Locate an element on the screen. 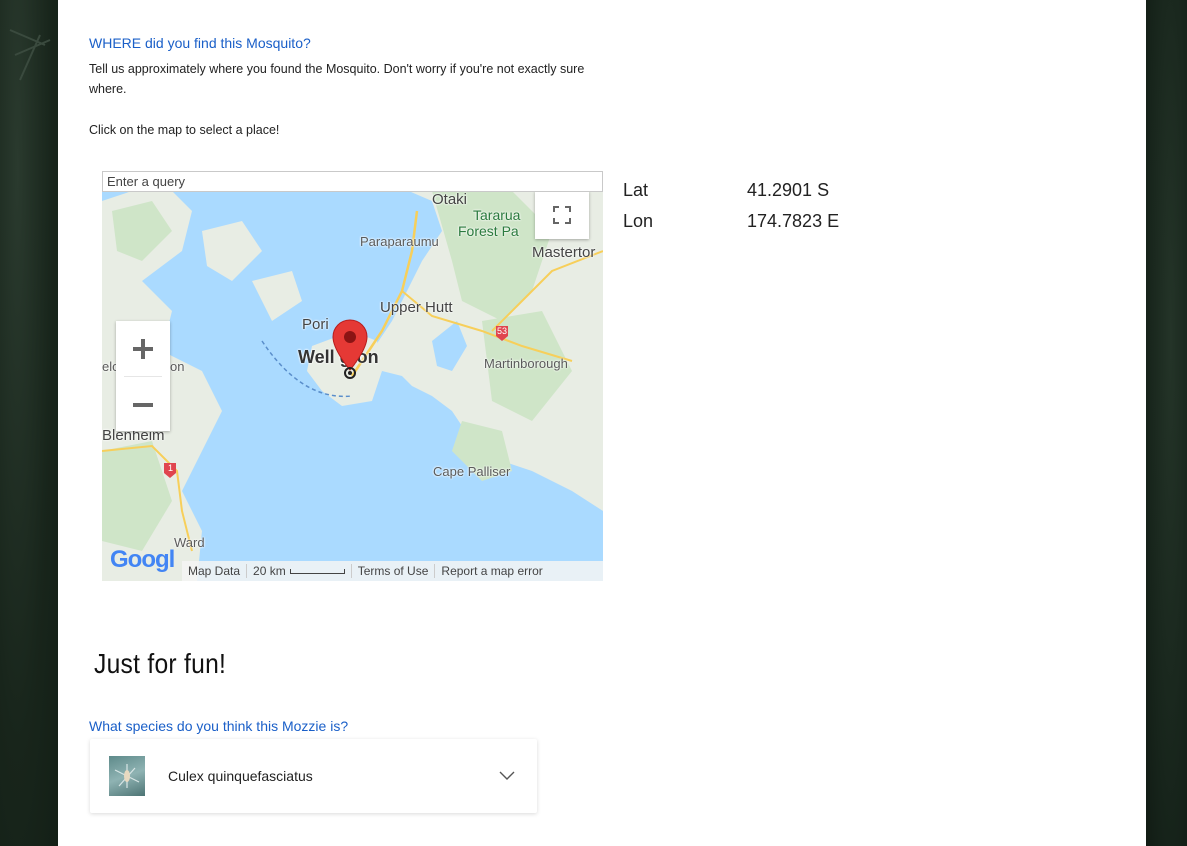 This screenshot has height=846, width=1187. mosquito-icon is located at coordinates (127, 776).